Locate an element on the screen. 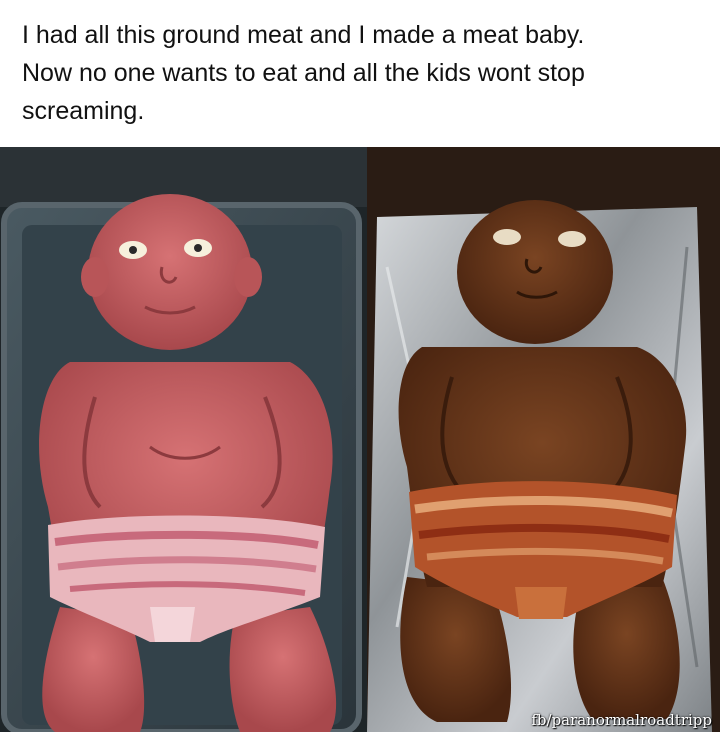  watermark: fb/paranormalroadtripp is located at coordinates (621, 720).